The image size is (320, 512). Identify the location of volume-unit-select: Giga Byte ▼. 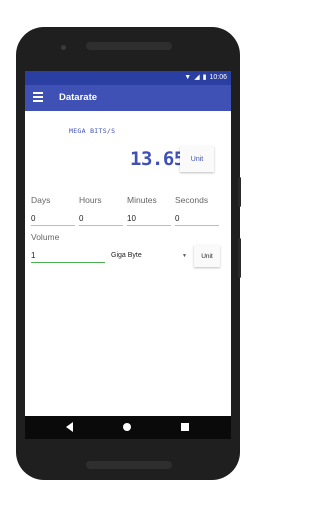
(149, 256).